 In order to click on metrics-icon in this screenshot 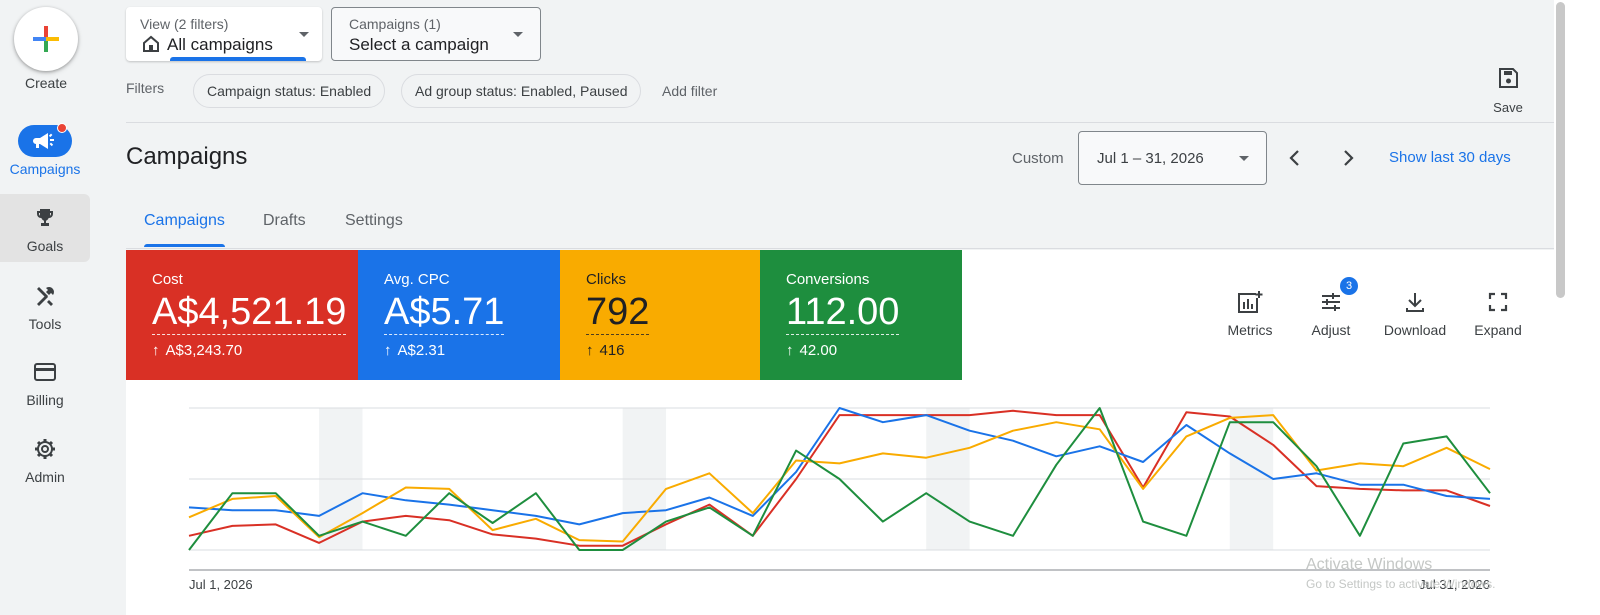, I will do `click(1250, 302)`.